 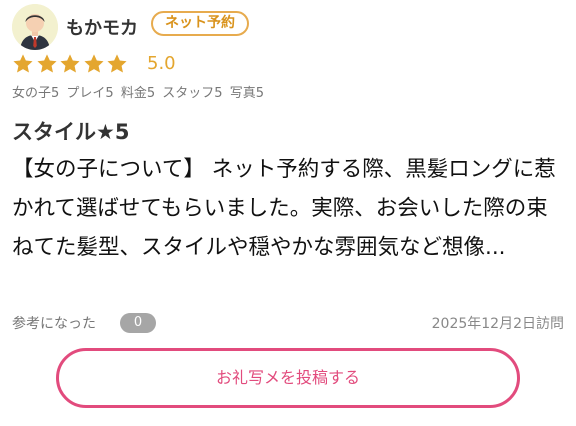 I want to click on visit-date: 2025年12月2日訪問, so click(x=497, y=324).